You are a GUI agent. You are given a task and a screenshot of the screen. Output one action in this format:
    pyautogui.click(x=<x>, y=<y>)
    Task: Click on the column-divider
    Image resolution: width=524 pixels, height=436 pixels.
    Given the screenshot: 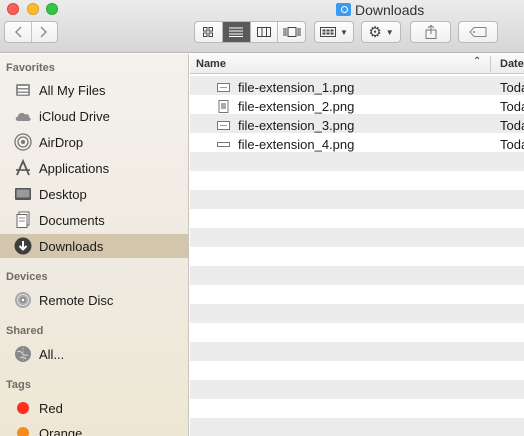 What is the action you would take?
    pyautogui.click(x=490, y=64)
    